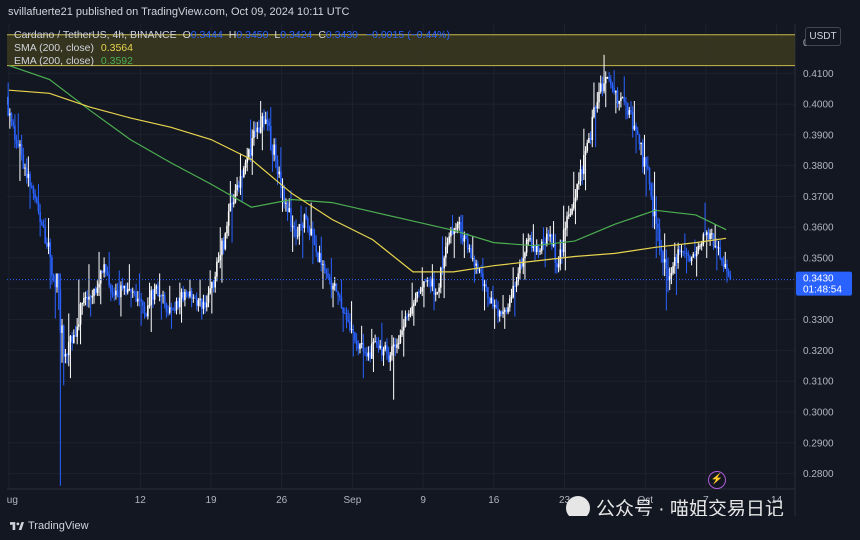  I want to click on legend-sma-row: SMA (200, close) 0.3564, so click(232, 48).